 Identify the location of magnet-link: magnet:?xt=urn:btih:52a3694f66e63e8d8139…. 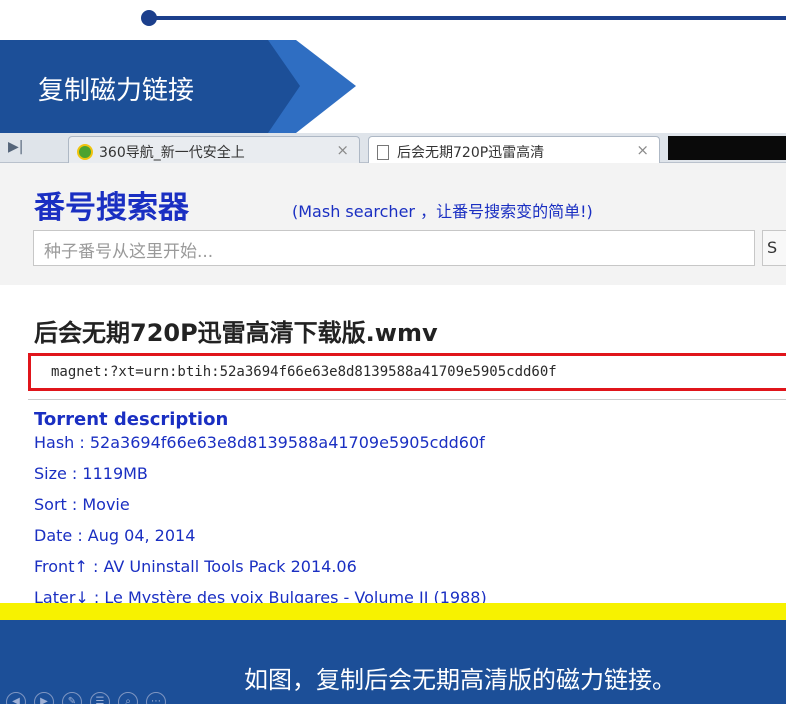
(407, 372).